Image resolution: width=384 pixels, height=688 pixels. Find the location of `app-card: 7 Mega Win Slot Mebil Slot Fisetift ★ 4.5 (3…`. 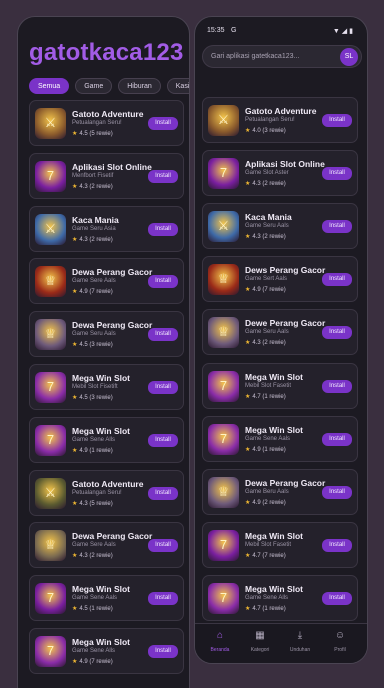

app-card: 7 Mega Win Slot Mebil Slot Fisetift ★ 4.5 (3… is located at coordinates (106, 387).